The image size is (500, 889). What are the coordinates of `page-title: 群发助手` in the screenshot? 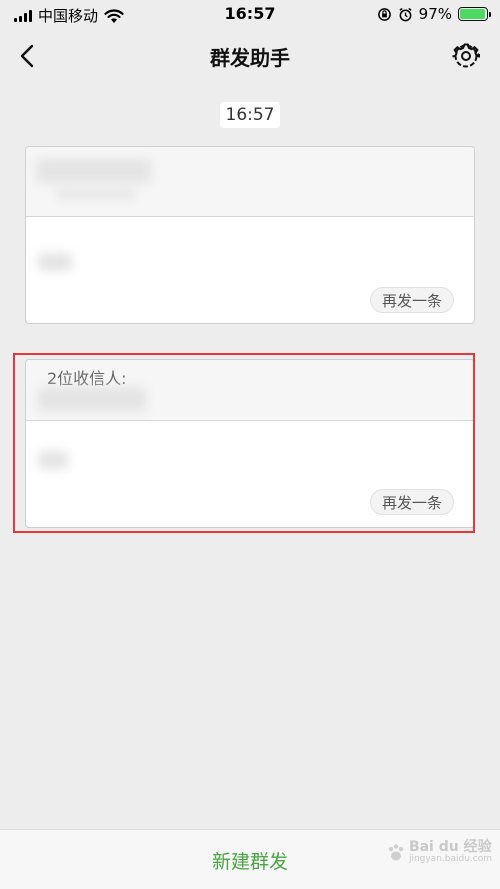 It's located at (250, 58).